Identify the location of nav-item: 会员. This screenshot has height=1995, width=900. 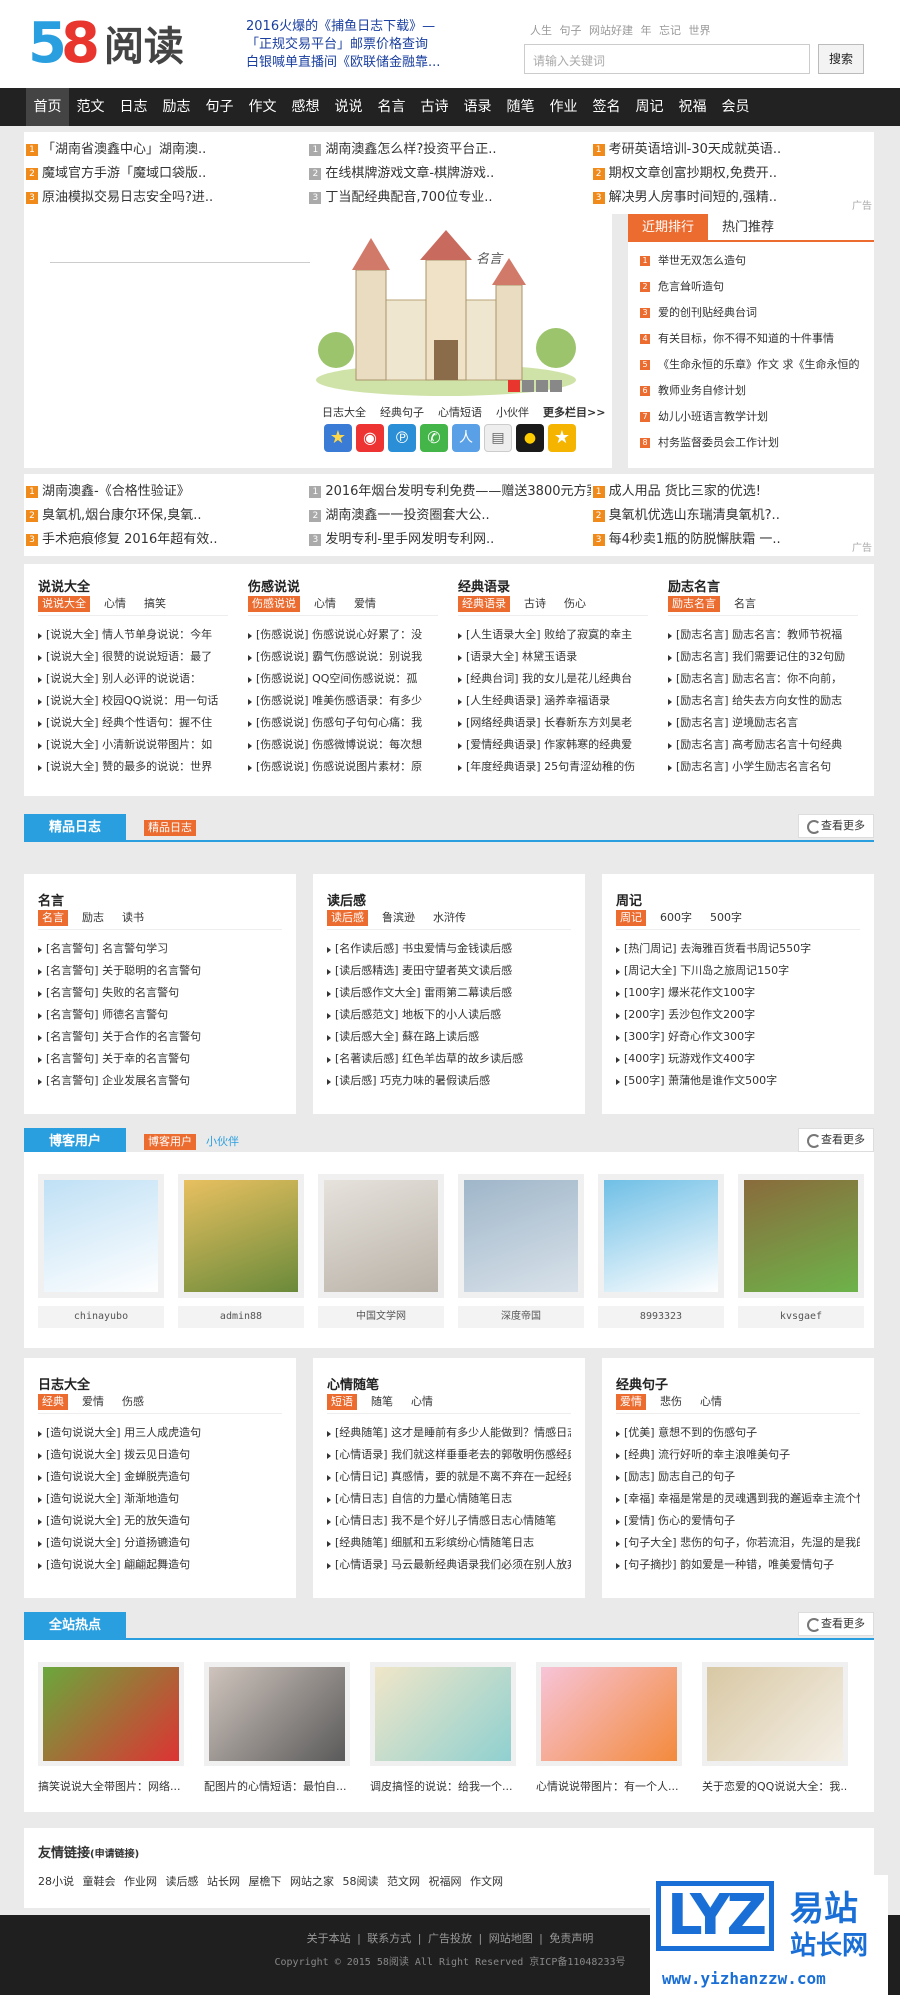
(735, 107).